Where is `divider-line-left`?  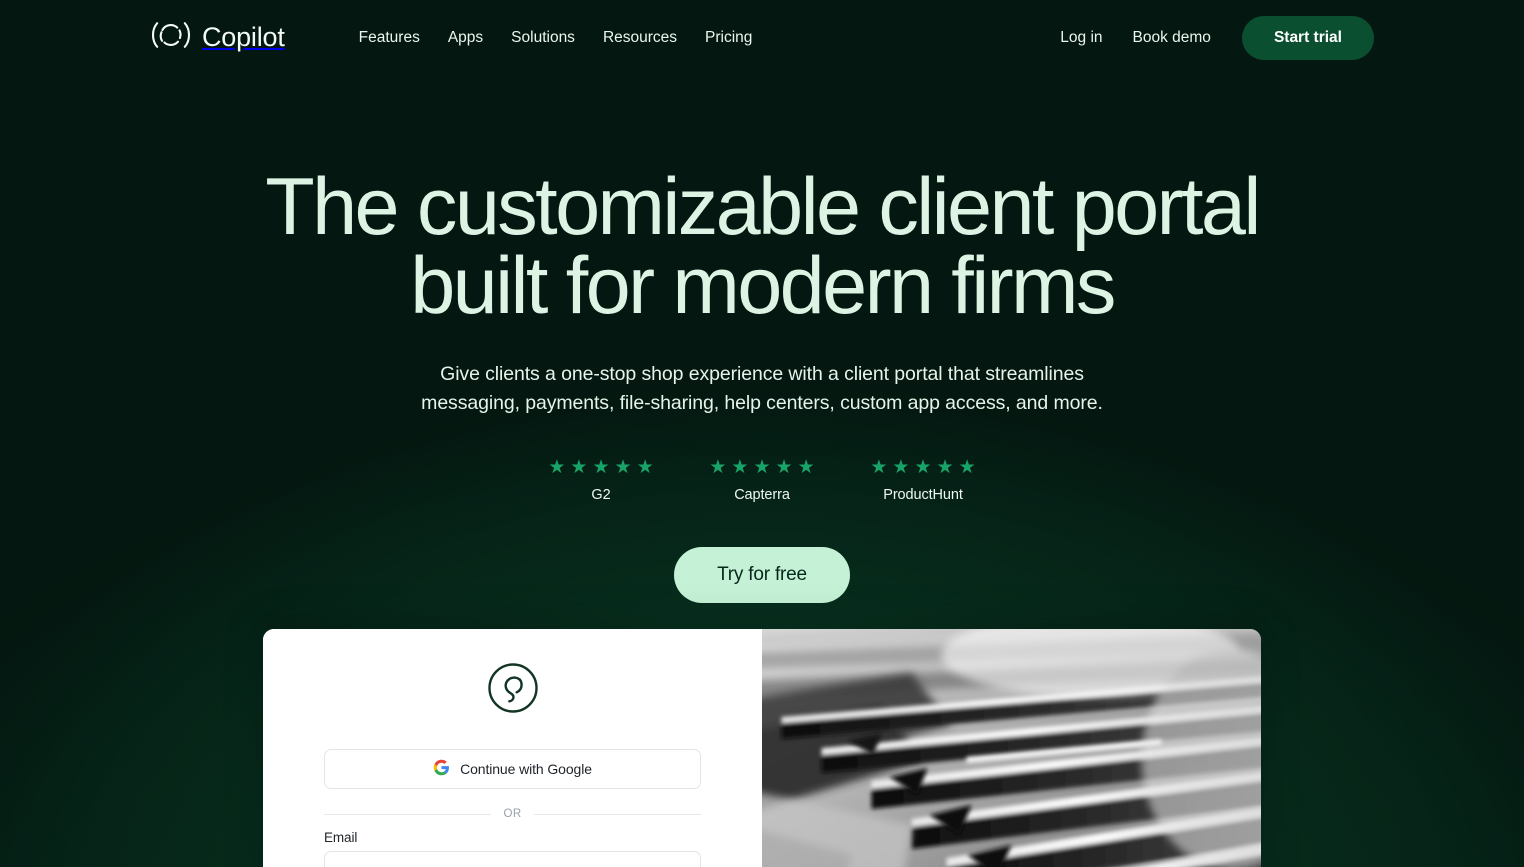
divider-line-left is located at coordinates (408, 814).